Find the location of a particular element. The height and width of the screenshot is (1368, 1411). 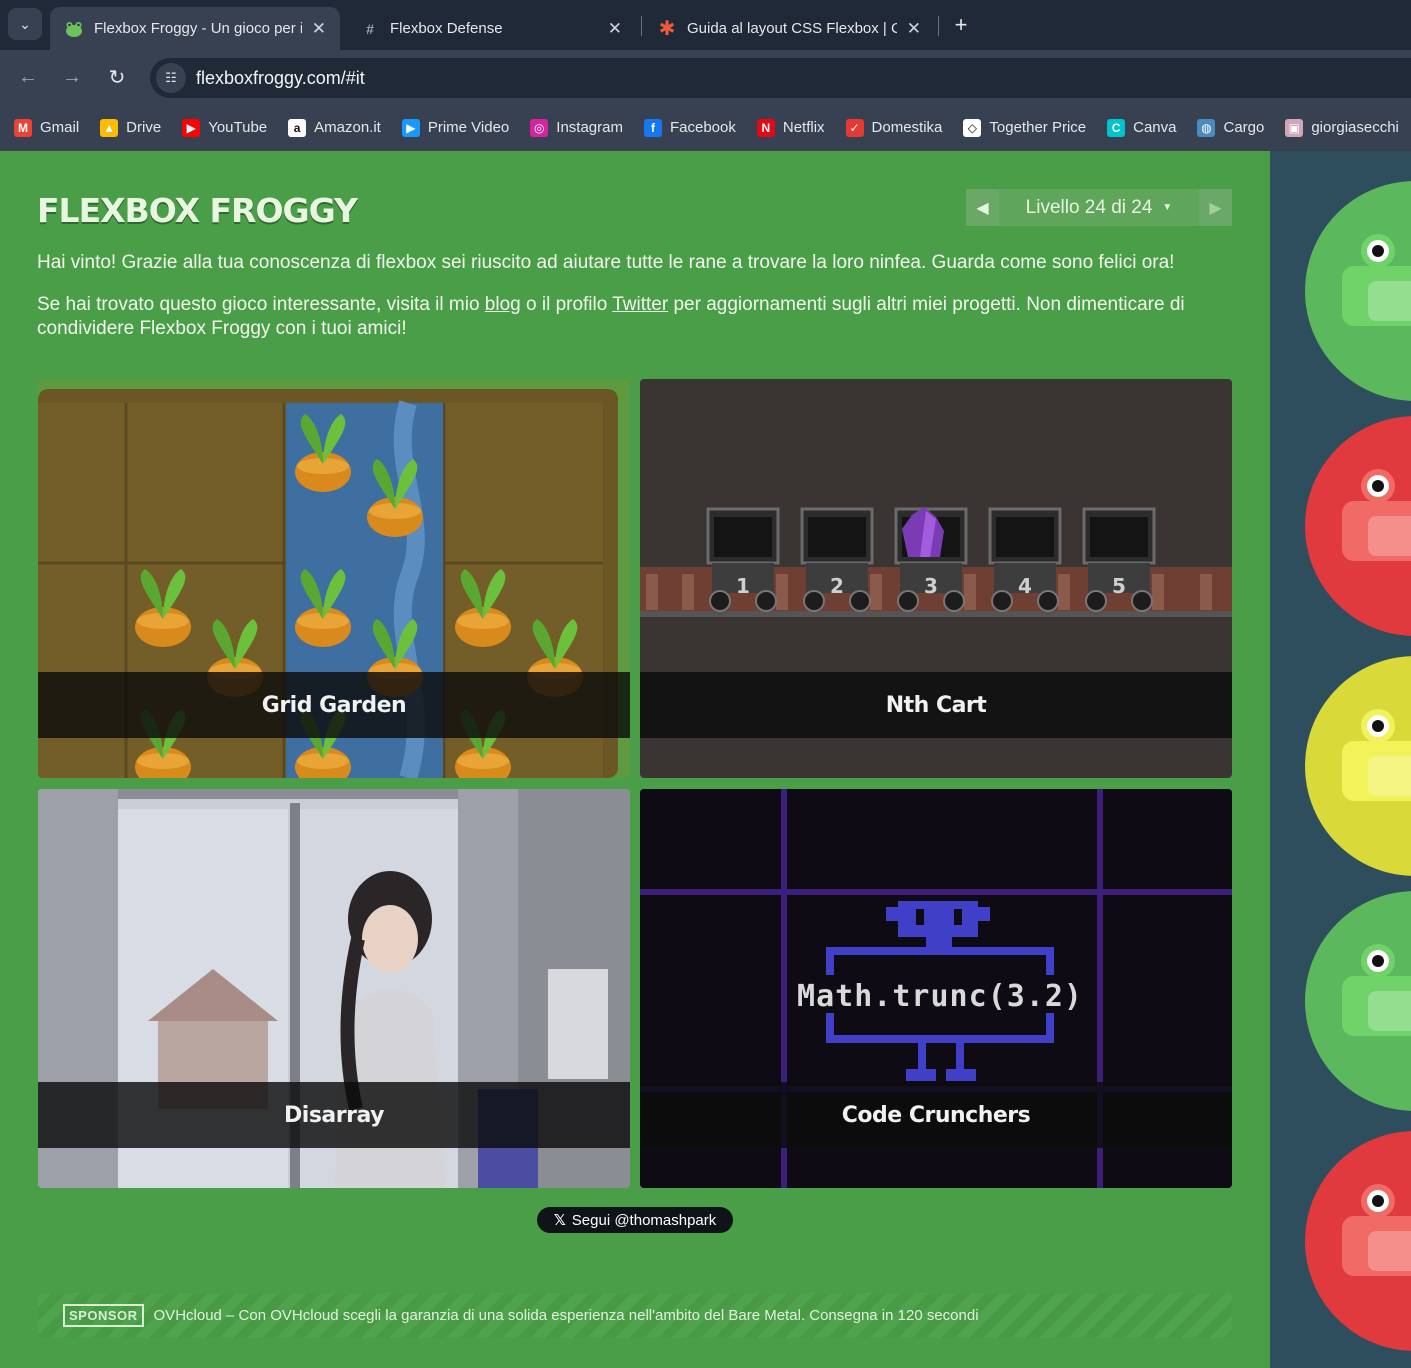

facebook-icon: f is located at coordinates (652, 127).